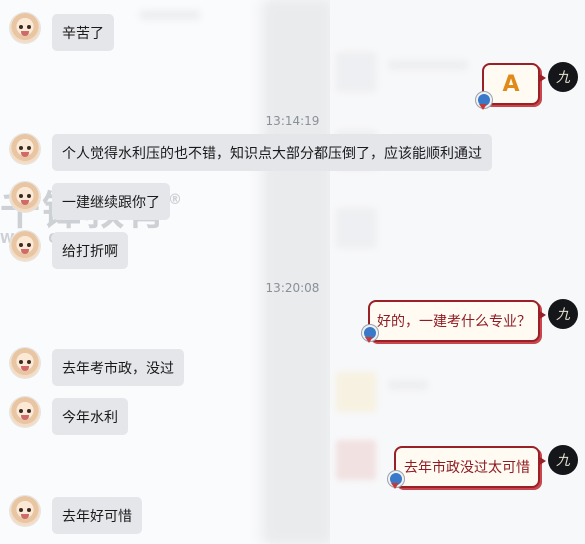 This screenshot has width=585, height=544. Describe the element at coordinates (470, 467) in the screenshot. I see `message-bubble: 去年市政没过太可惜` at that location.